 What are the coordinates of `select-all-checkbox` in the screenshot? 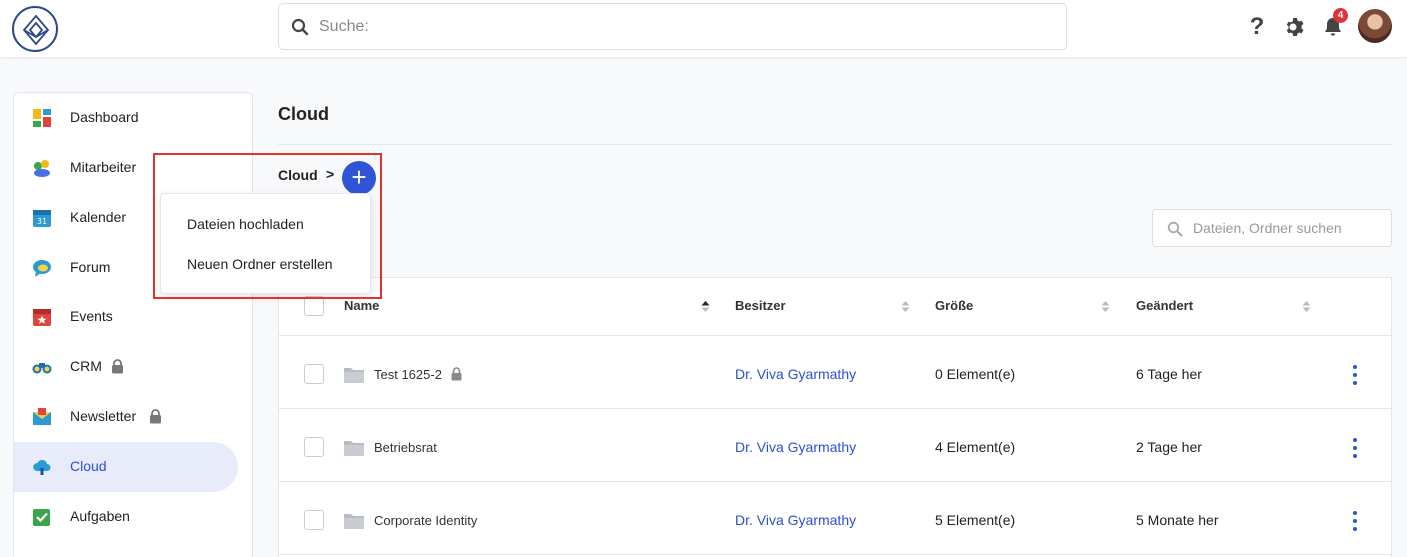 It's located at (314, 306).